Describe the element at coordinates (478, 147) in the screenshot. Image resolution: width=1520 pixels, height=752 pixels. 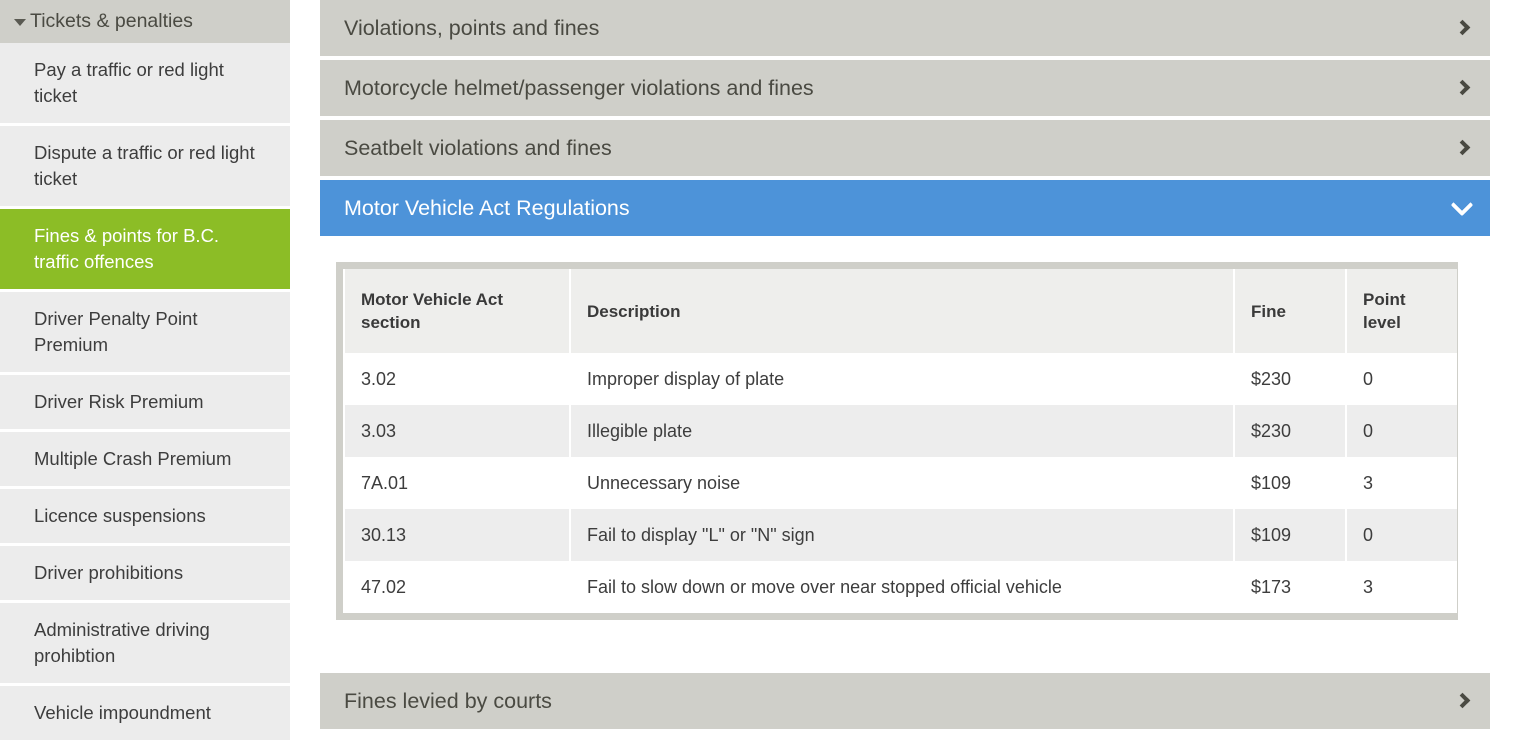
I see `accordion-title: Seatbelt violations and fines` at that location.